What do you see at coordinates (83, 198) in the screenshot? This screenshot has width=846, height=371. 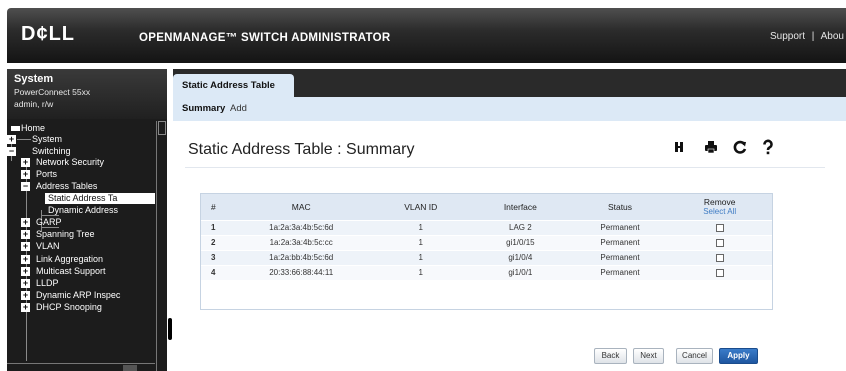 I see `nav-item-label: Static Address Ta` at bounding box center [83, 198].